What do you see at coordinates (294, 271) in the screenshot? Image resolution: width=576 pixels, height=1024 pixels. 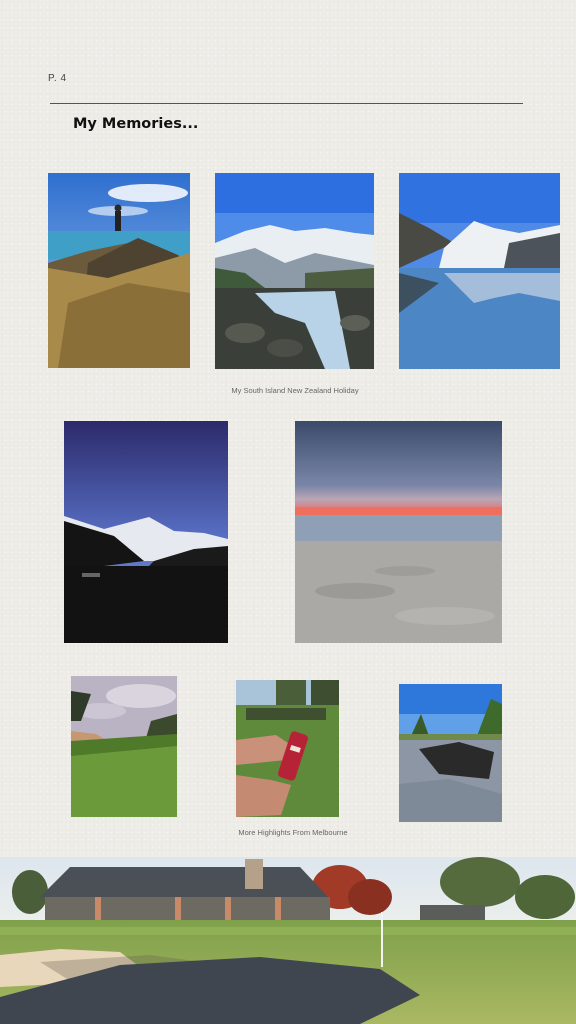 I see `photo-mountain-river` at bounding box center [294, 271].